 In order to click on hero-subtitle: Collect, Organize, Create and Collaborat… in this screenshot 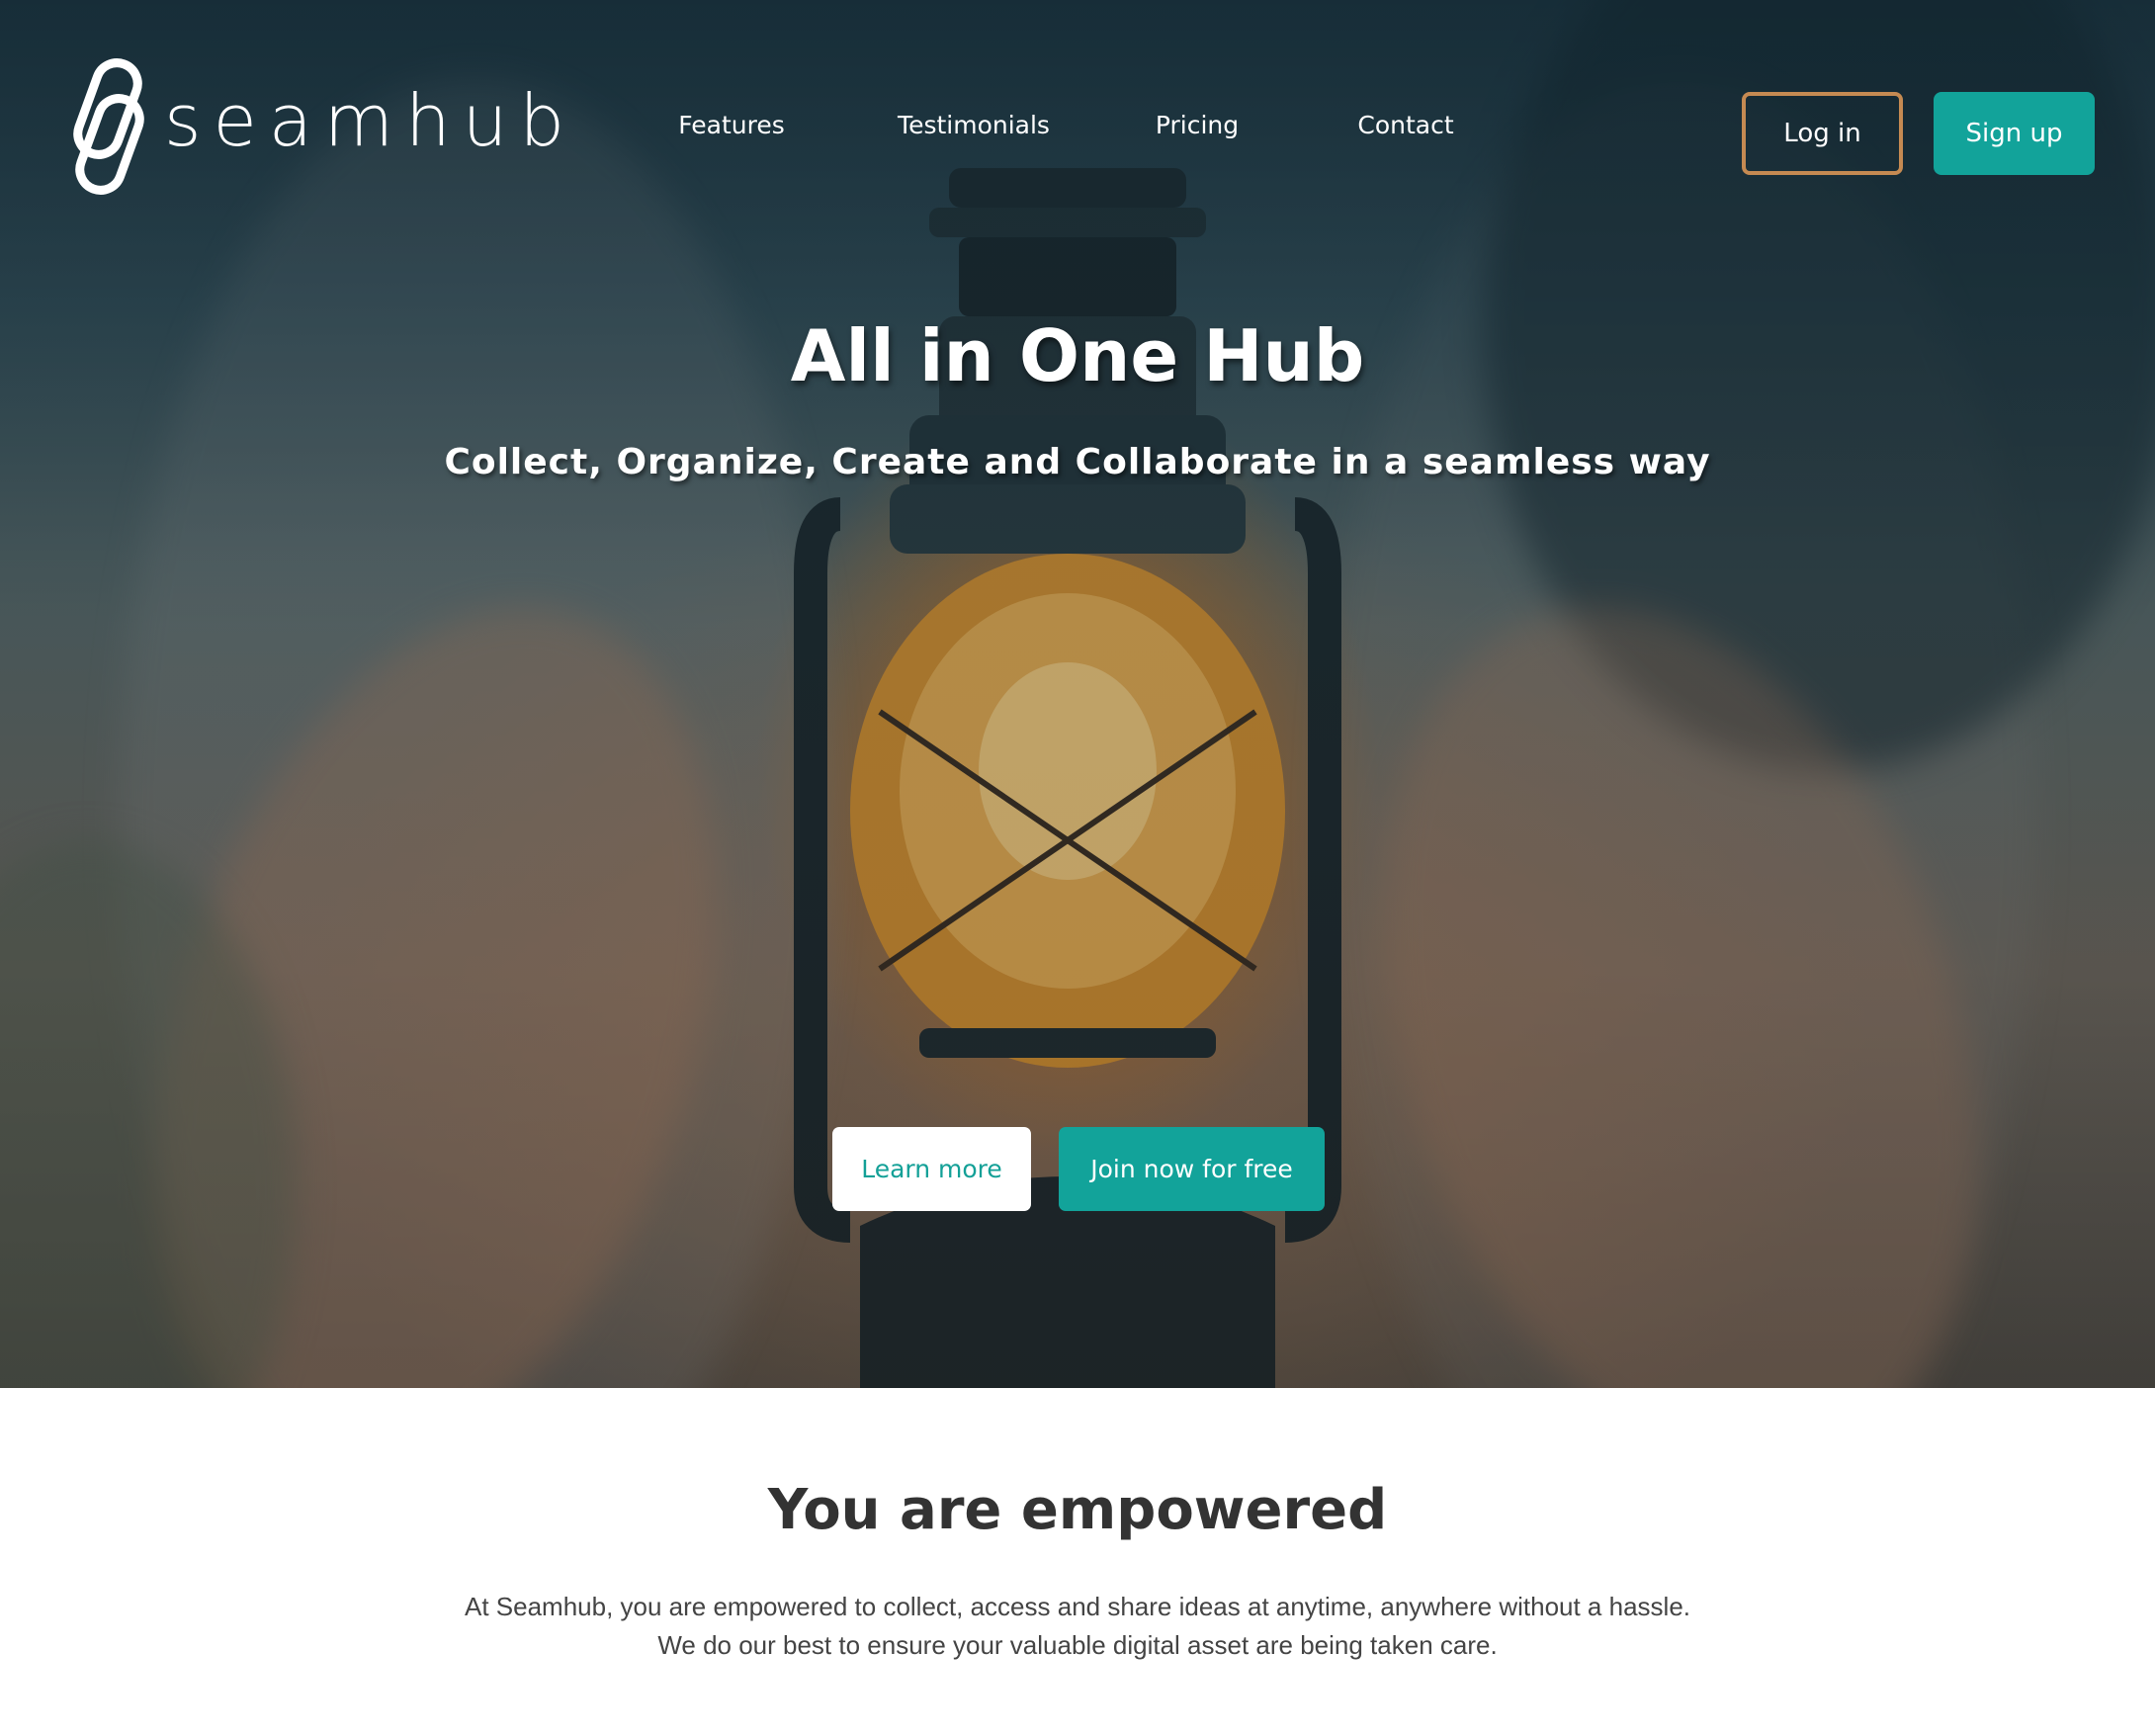, I will do `click(1077, 462)`.